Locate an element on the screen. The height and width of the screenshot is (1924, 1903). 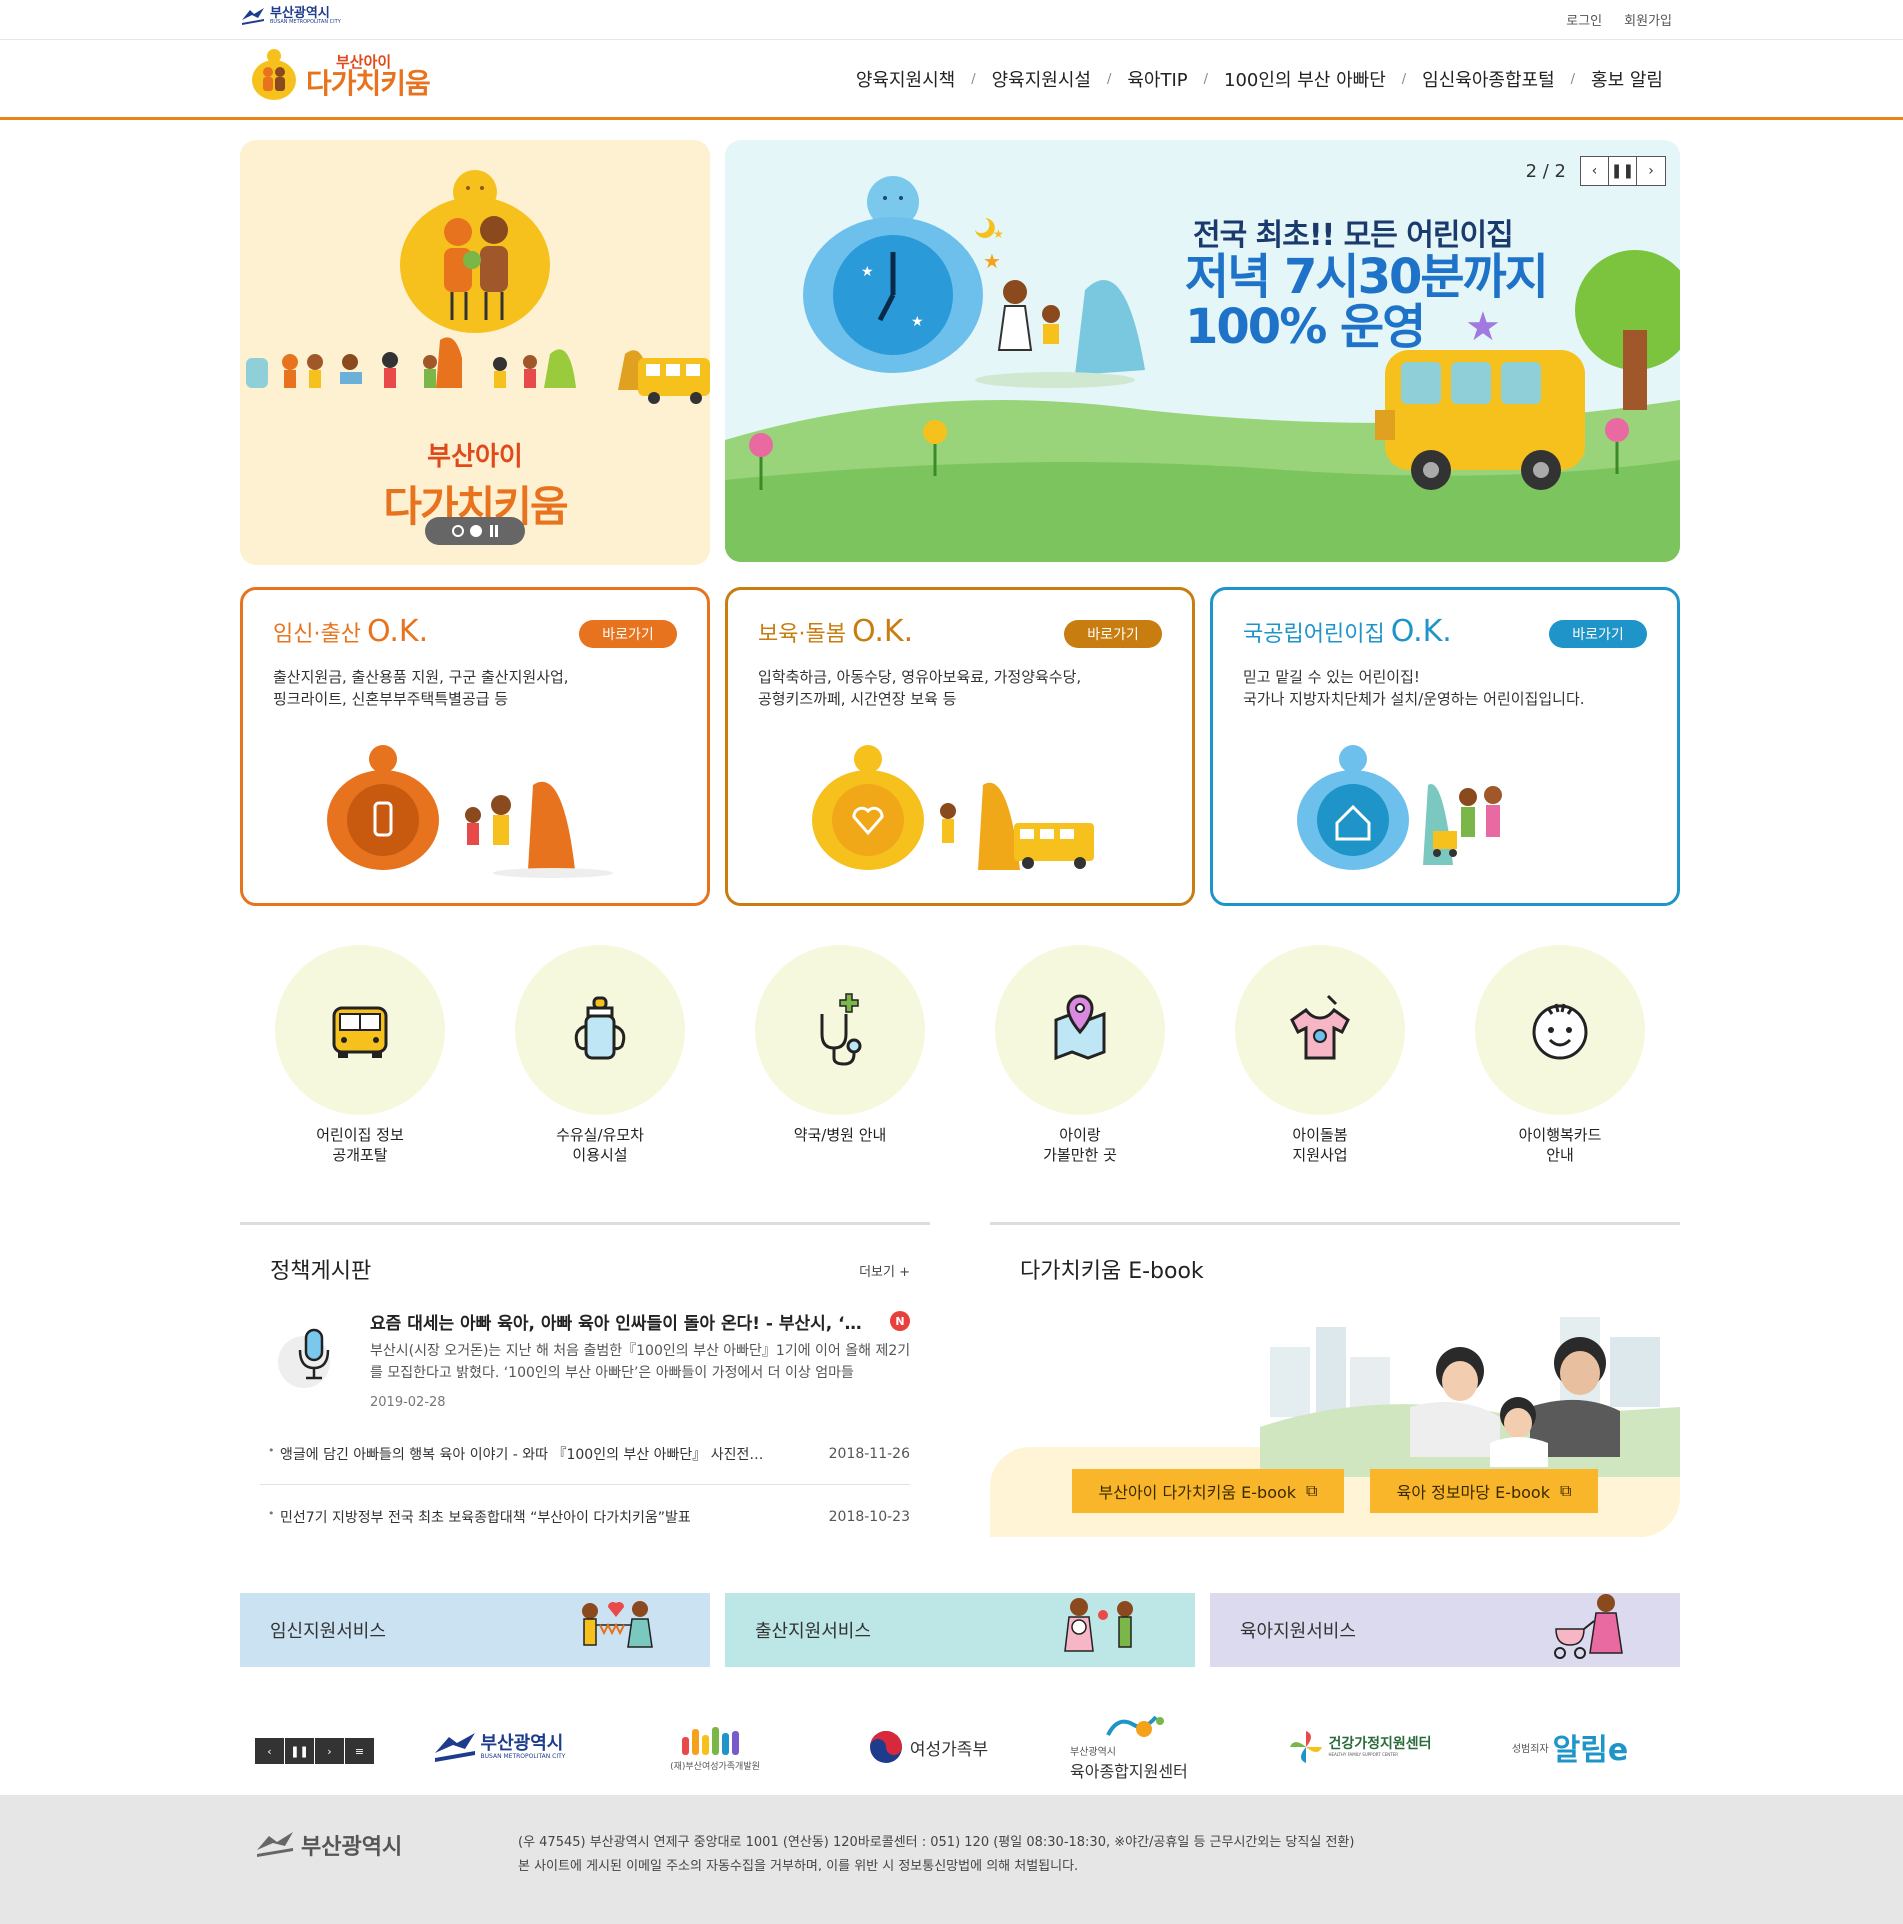
partner-women-family-institute: (재)부산여성가족개발원 is located at coordinates (715, 1747).